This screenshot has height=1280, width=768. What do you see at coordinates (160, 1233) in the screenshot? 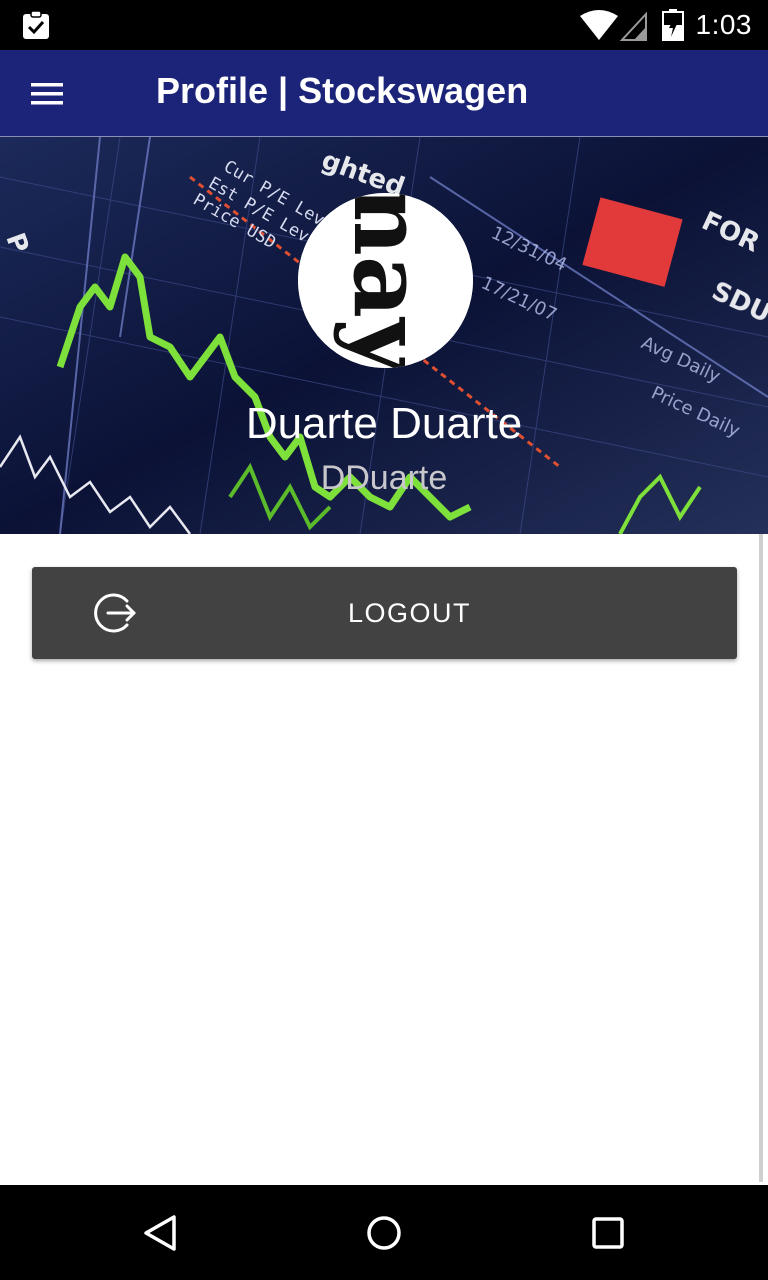
I see `back-icon` at bounding box center [160, 1233].